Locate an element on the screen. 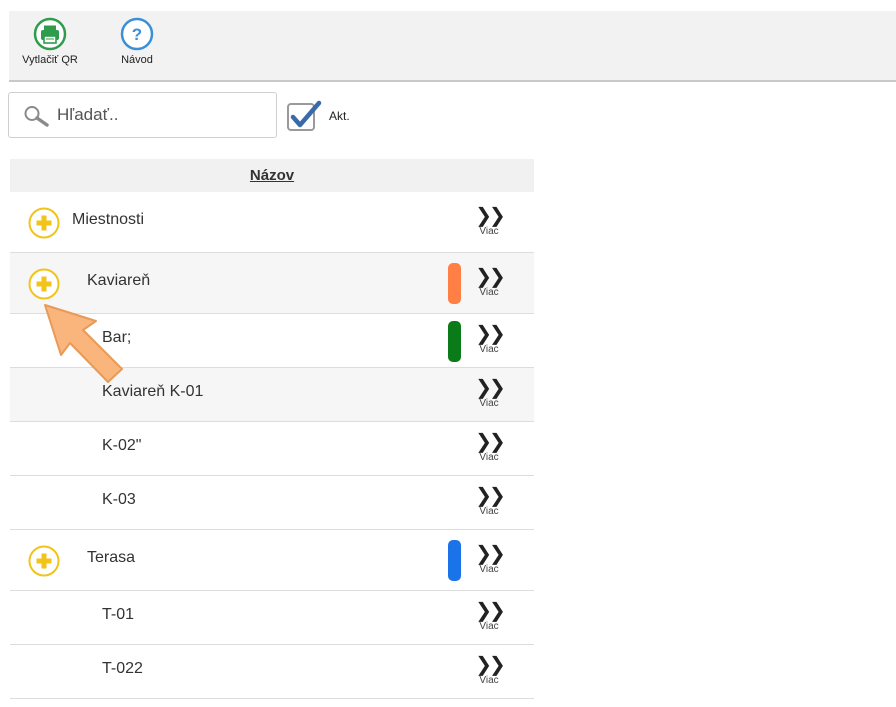 The image size is (896, 707). table-row: T-022 ❯❯ Viac is located at coordinates (272, 672).